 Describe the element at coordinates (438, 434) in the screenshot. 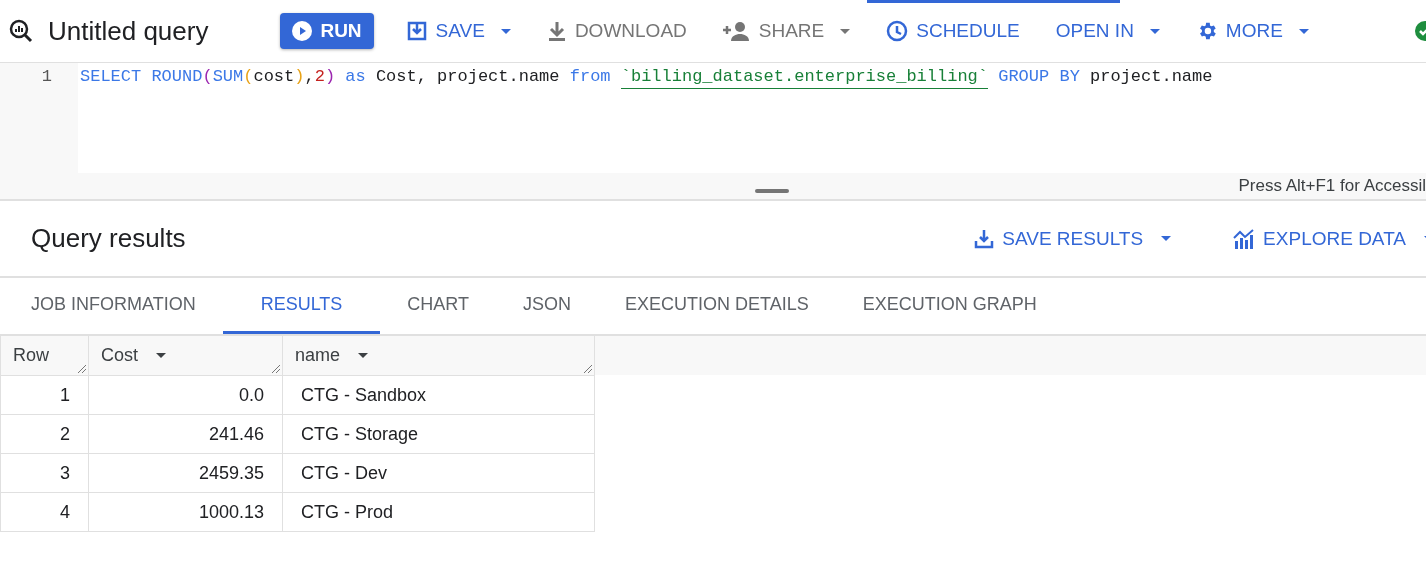

I see `table-cell: CTG - Storage` at that location.